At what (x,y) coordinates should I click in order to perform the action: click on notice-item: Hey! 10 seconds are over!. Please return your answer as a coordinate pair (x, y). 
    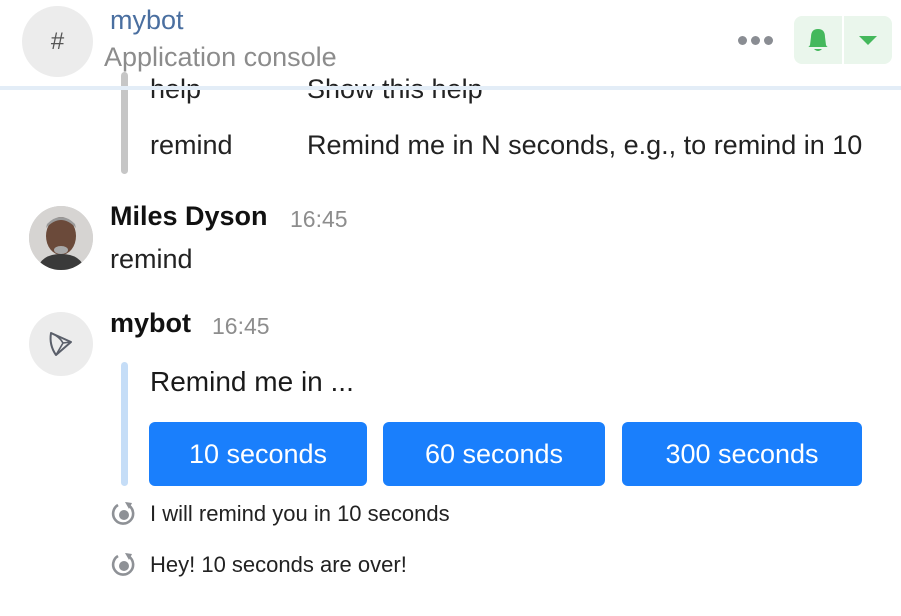
    Looking at the image, I should click on (258, 565).